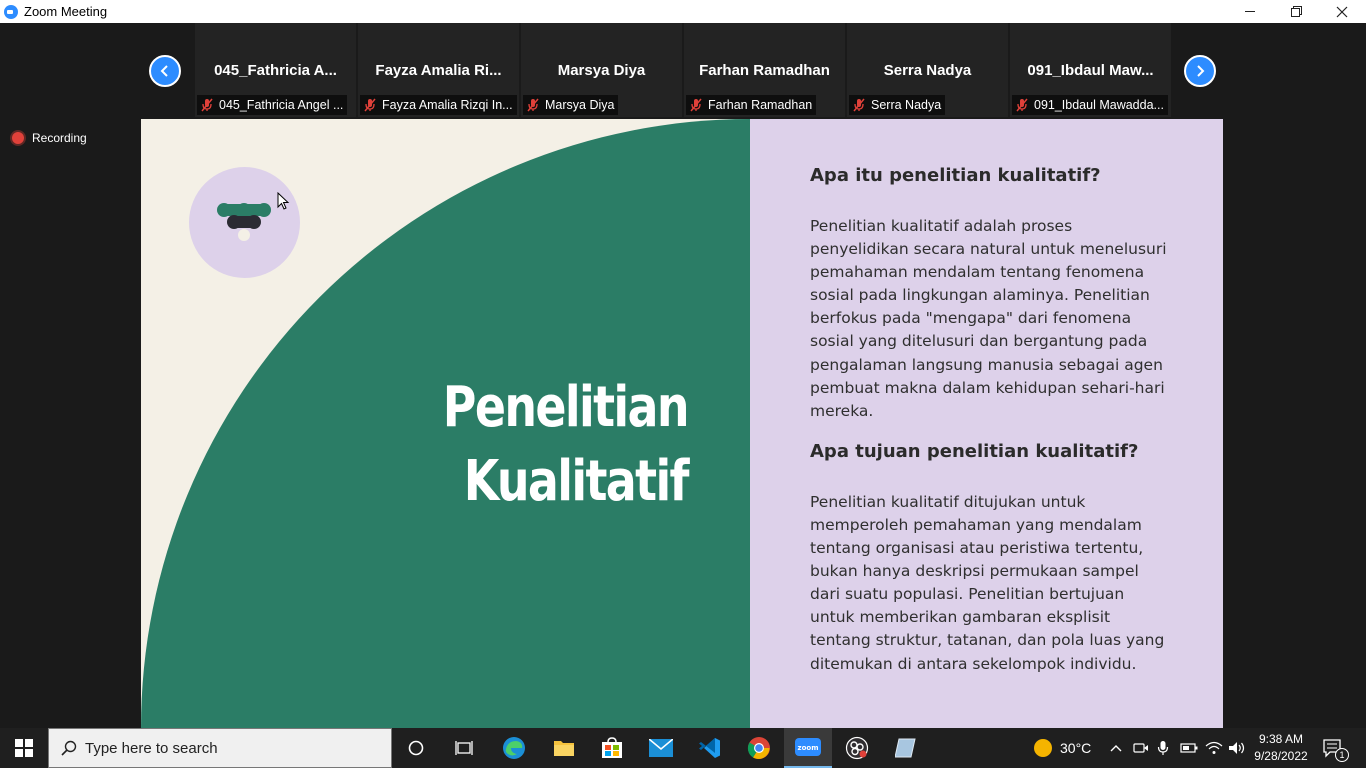 This screenshot has height=768, width=1366. What do you see at coordinates (1043, 748) in the screenshot?
I see `sun-icon` at bounding box center [1043, 748].